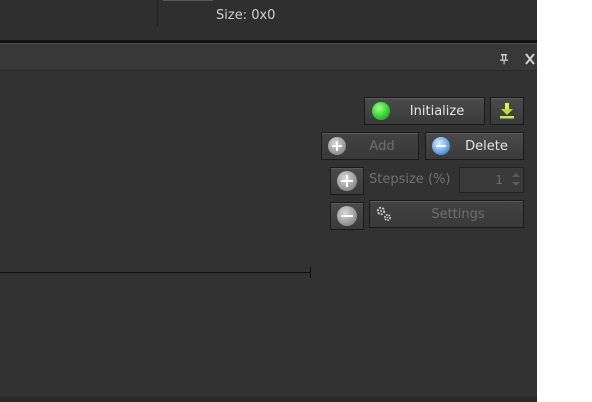 This screenshot has height=402, width=592. Describe the element at coordinates (310, 272) in the screenshot. I see `timeline-end-tick` at that location.